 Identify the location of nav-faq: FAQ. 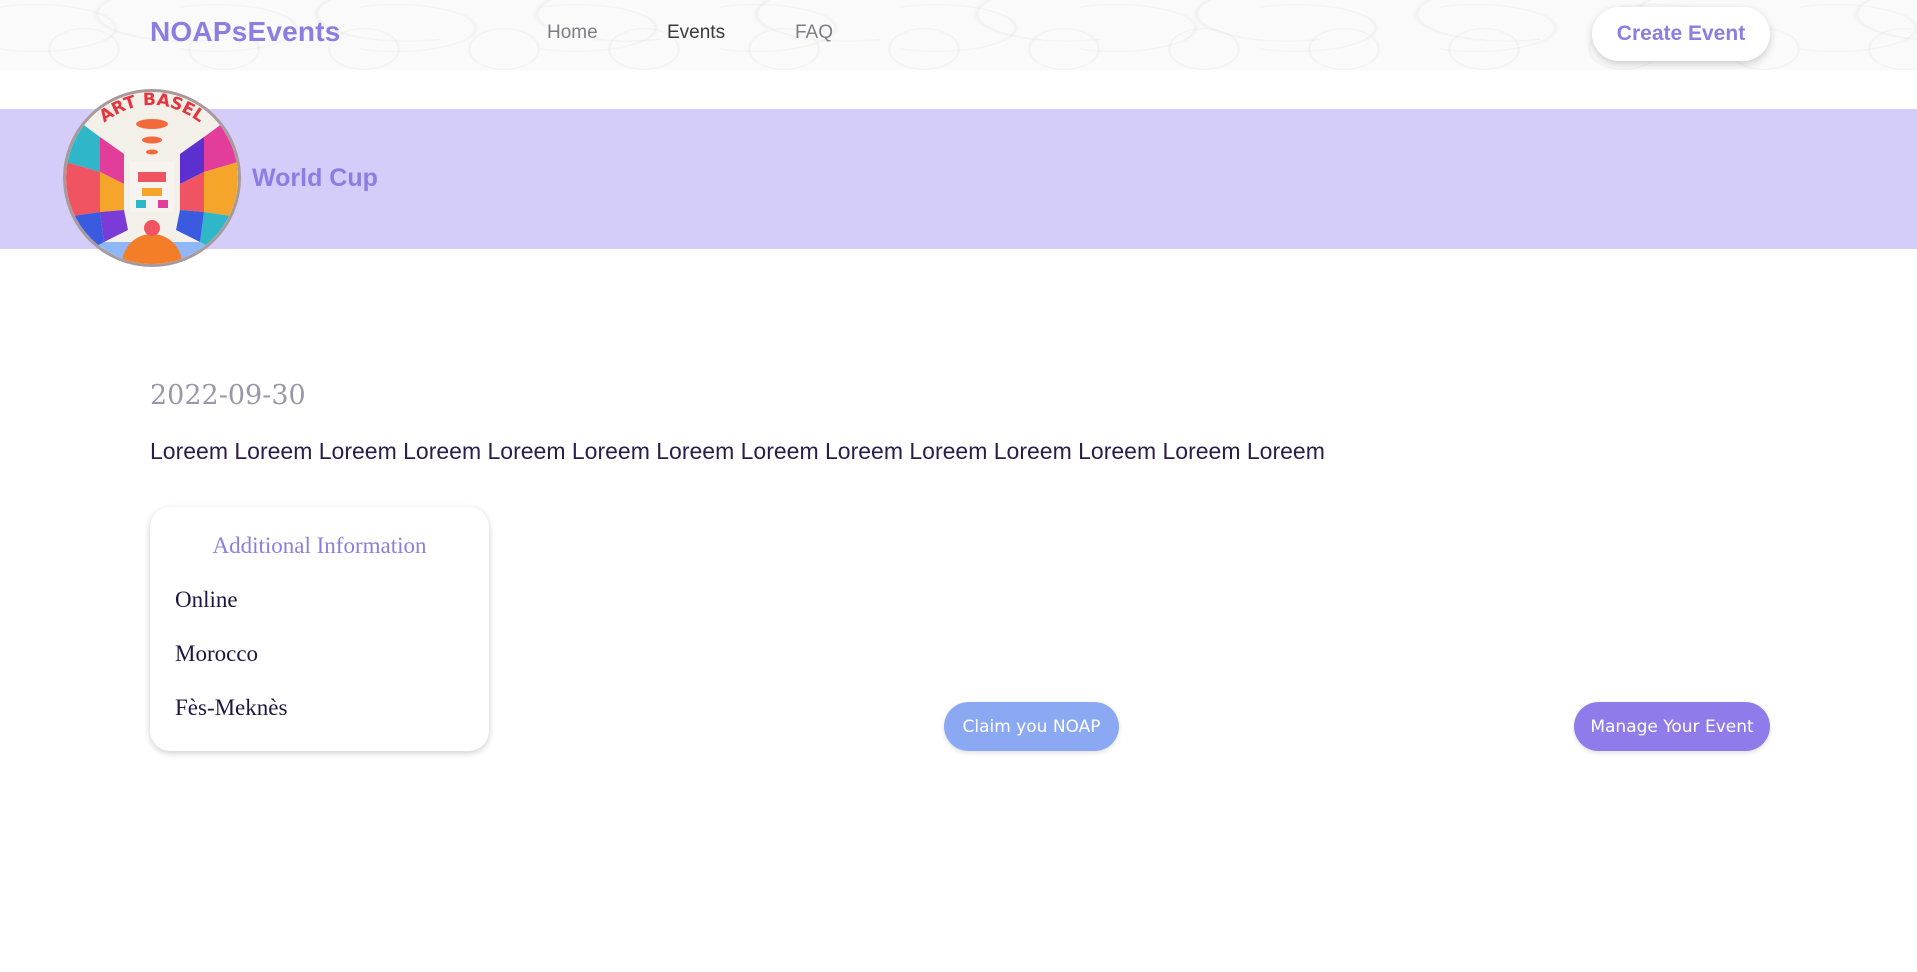
(814, 33).